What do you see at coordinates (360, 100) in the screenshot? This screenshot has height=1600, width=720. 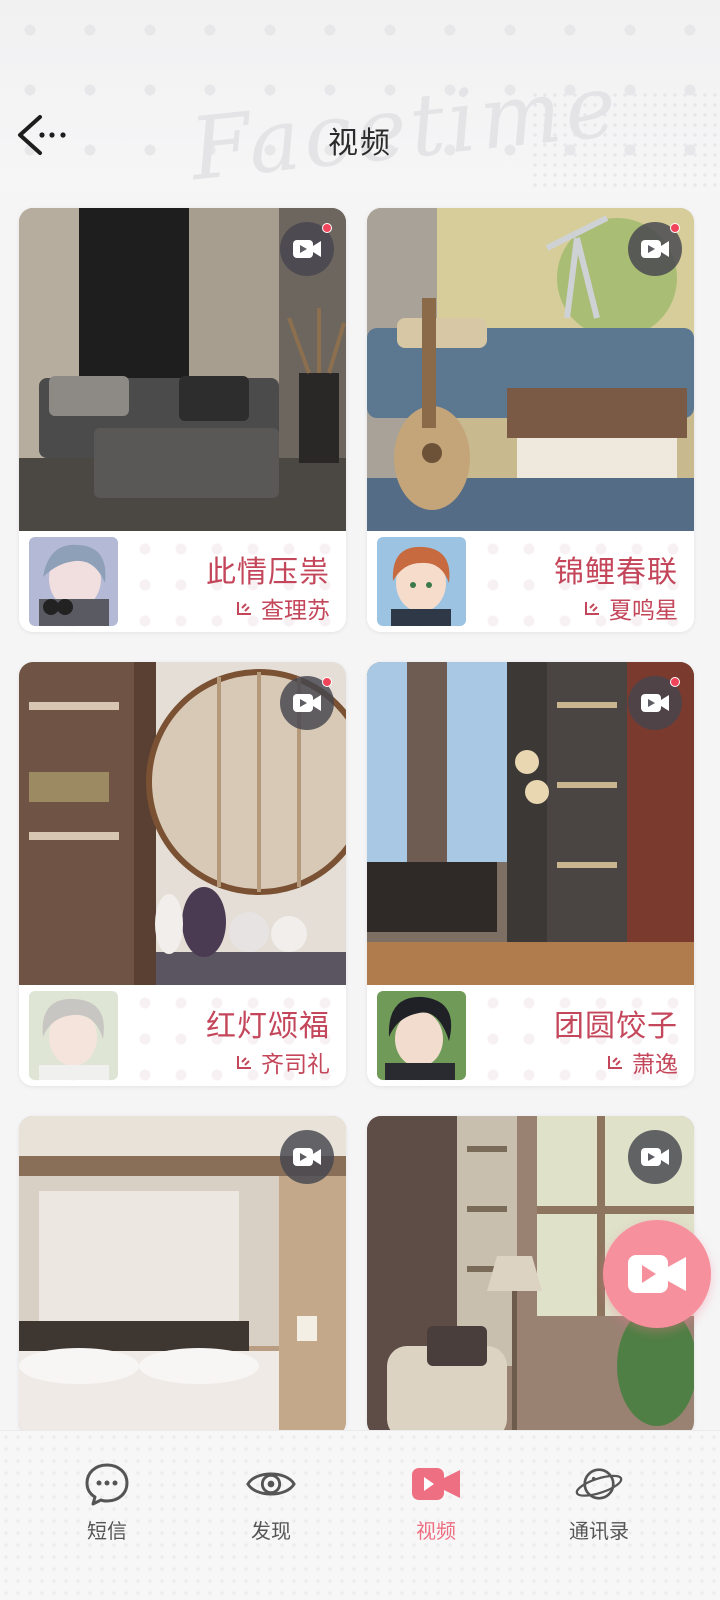 I see `top-header: Facetime 视频` at bounding box center [360, 100].